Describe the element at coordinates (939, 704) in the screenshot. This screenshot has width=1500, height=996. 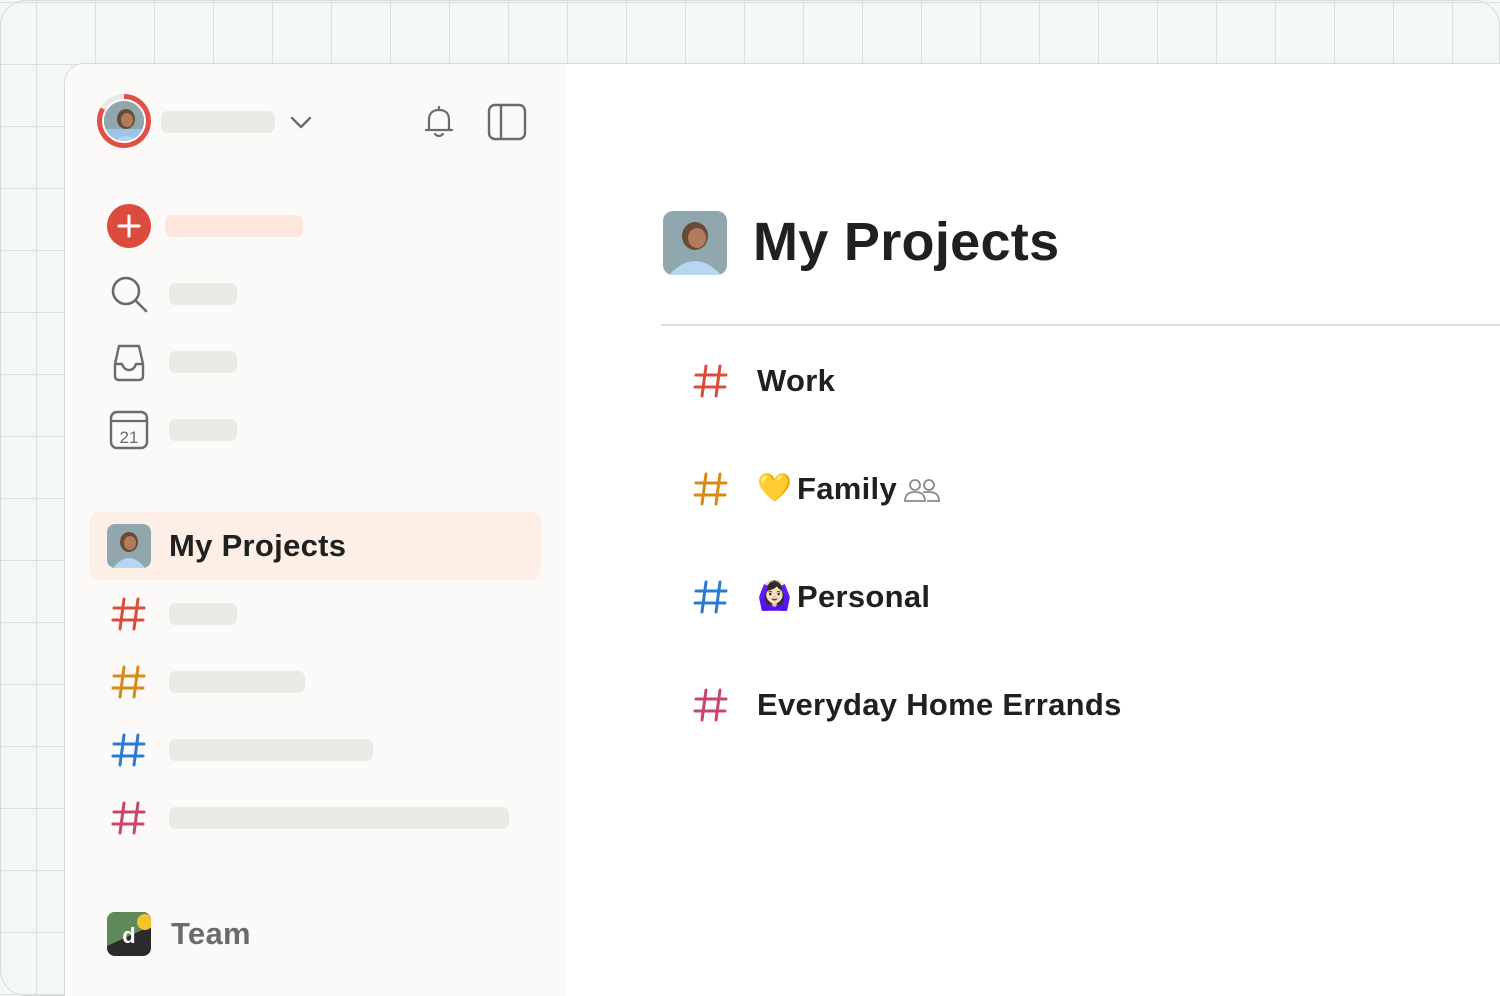
I see `project-name: Everyday Home Errands` at that location.